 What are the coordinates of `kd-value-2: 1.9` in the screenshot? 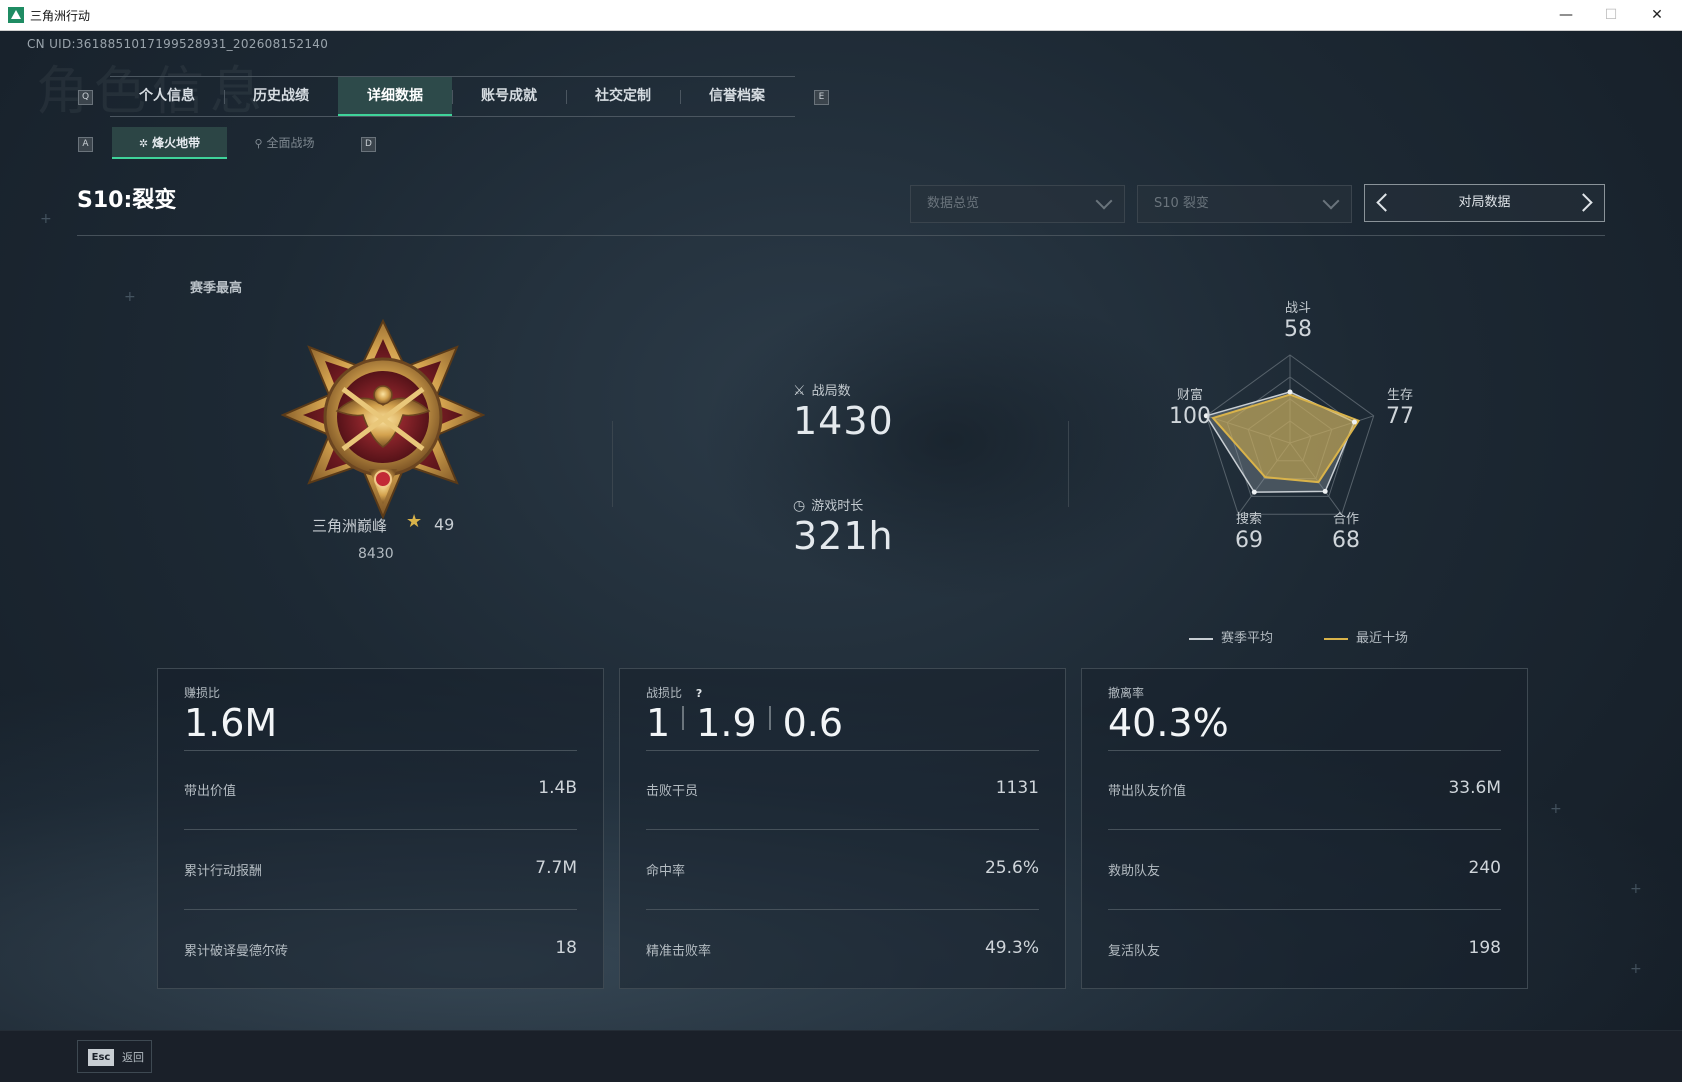 It's located at (726, 723).